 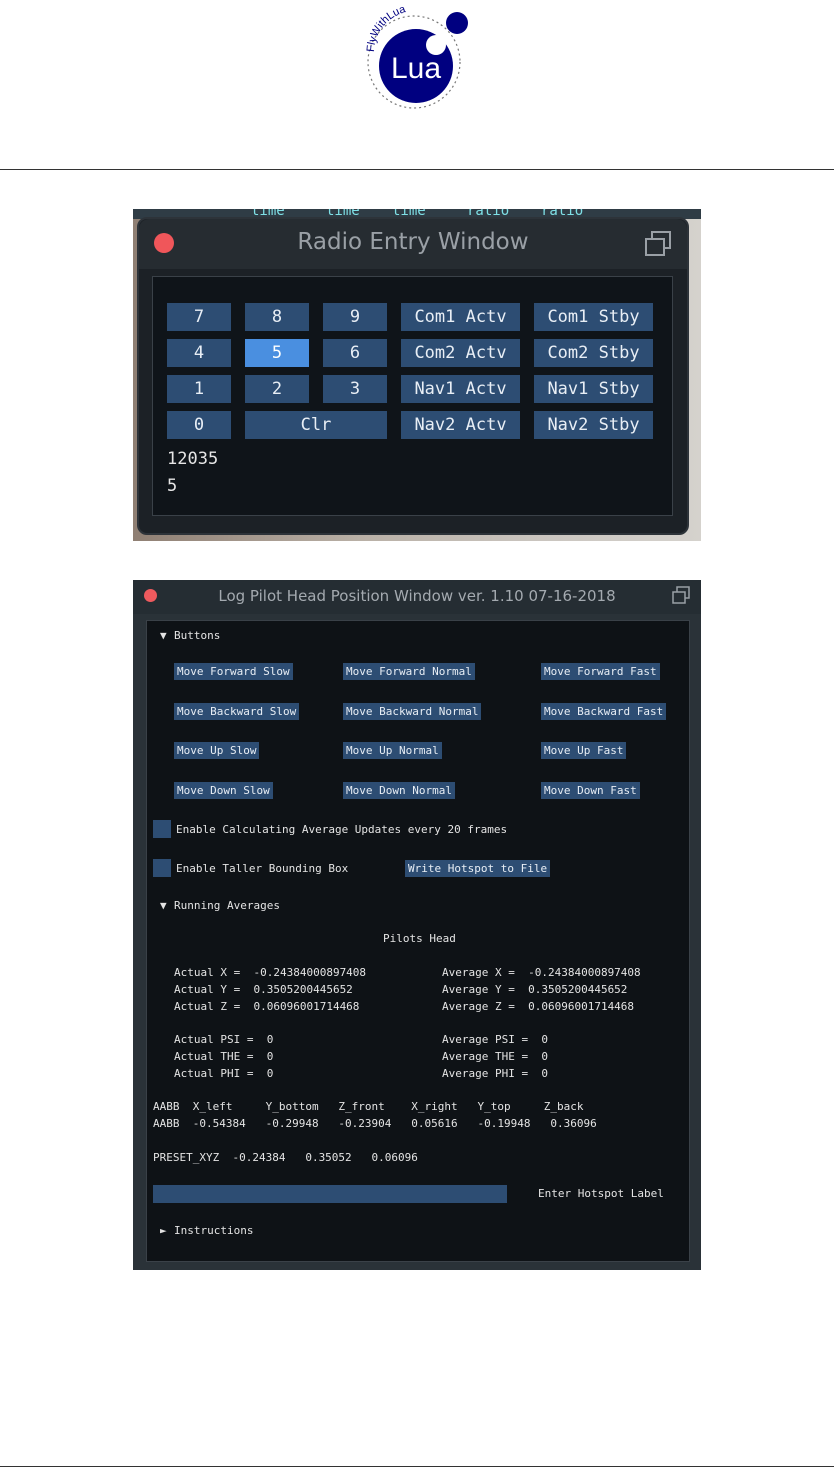 I want to click on key-8: 8, so click(x=277, y=317).